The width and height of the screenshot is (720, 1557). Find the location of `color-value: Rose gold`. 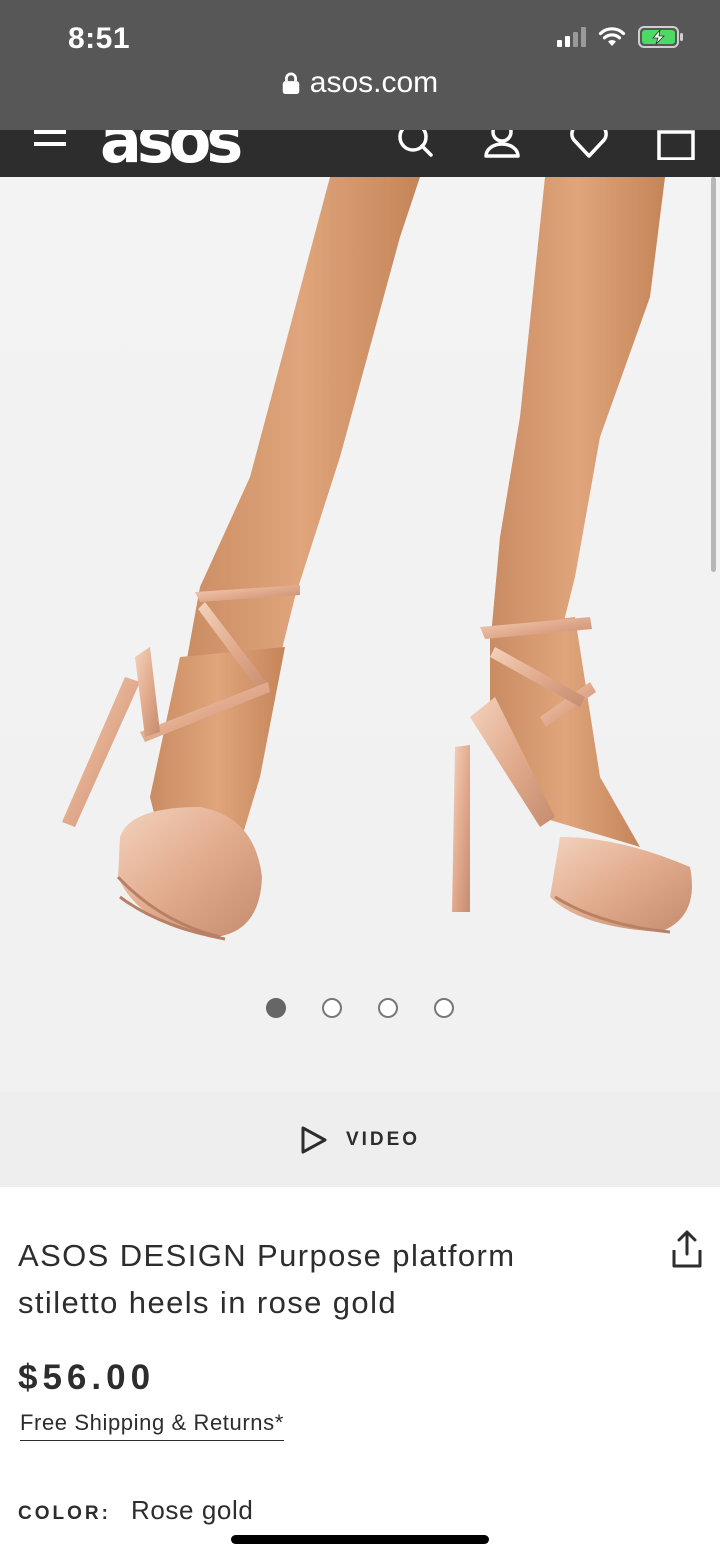

color-value: Rose gold is located at coordinates (192, 1510).